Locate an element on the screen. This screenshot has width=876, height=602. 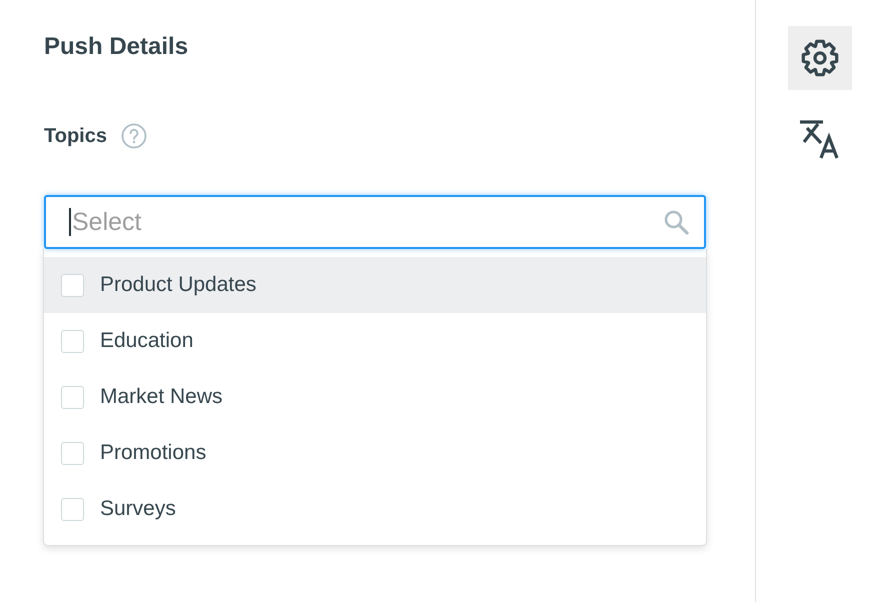
settings-button is located at coordinates (820, 58).